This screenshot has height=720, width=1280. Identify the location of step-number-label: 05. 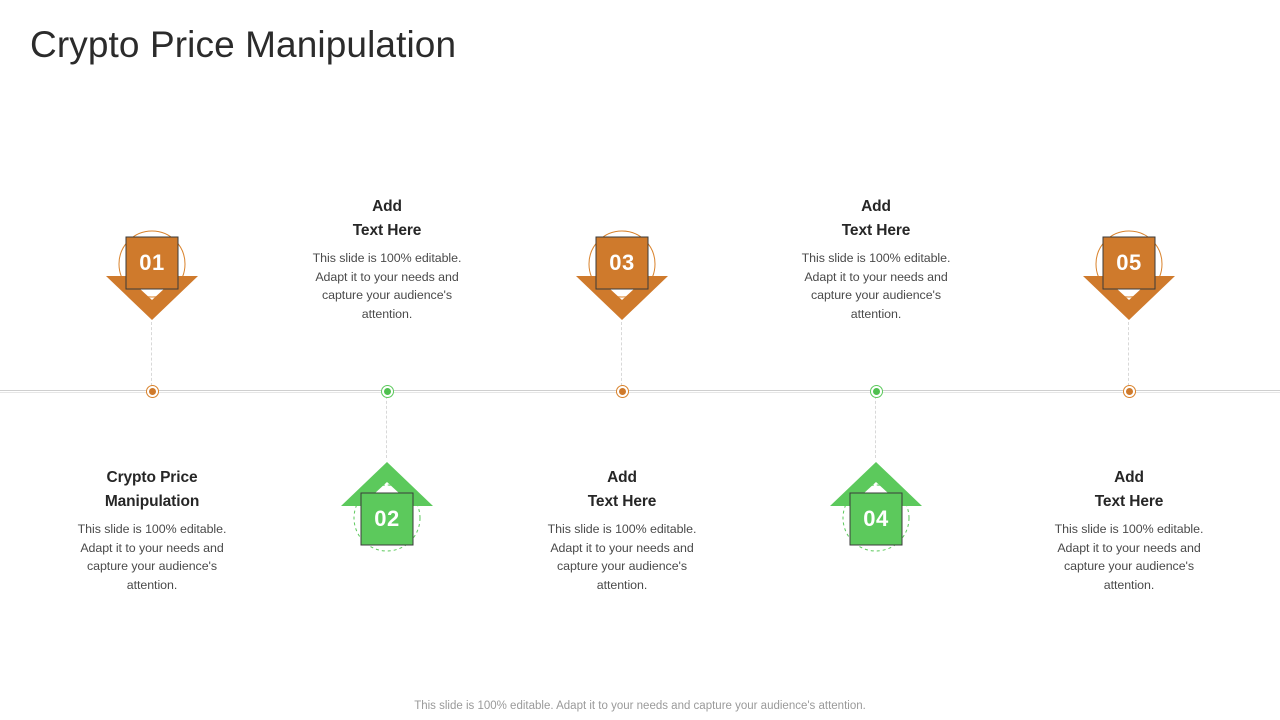
(1129, 262).